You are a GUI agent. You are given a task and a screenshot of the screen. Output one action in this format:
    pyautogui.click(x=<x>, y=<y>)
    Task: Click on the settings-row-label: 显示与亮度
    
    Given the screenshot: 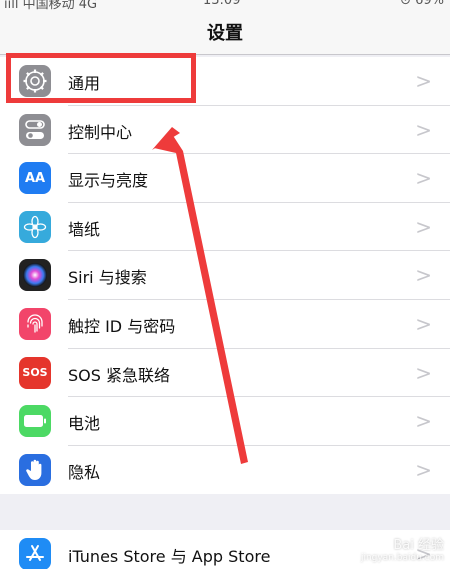 What is the action you would take?
    pyautogui.click(x=108, y=181)
    